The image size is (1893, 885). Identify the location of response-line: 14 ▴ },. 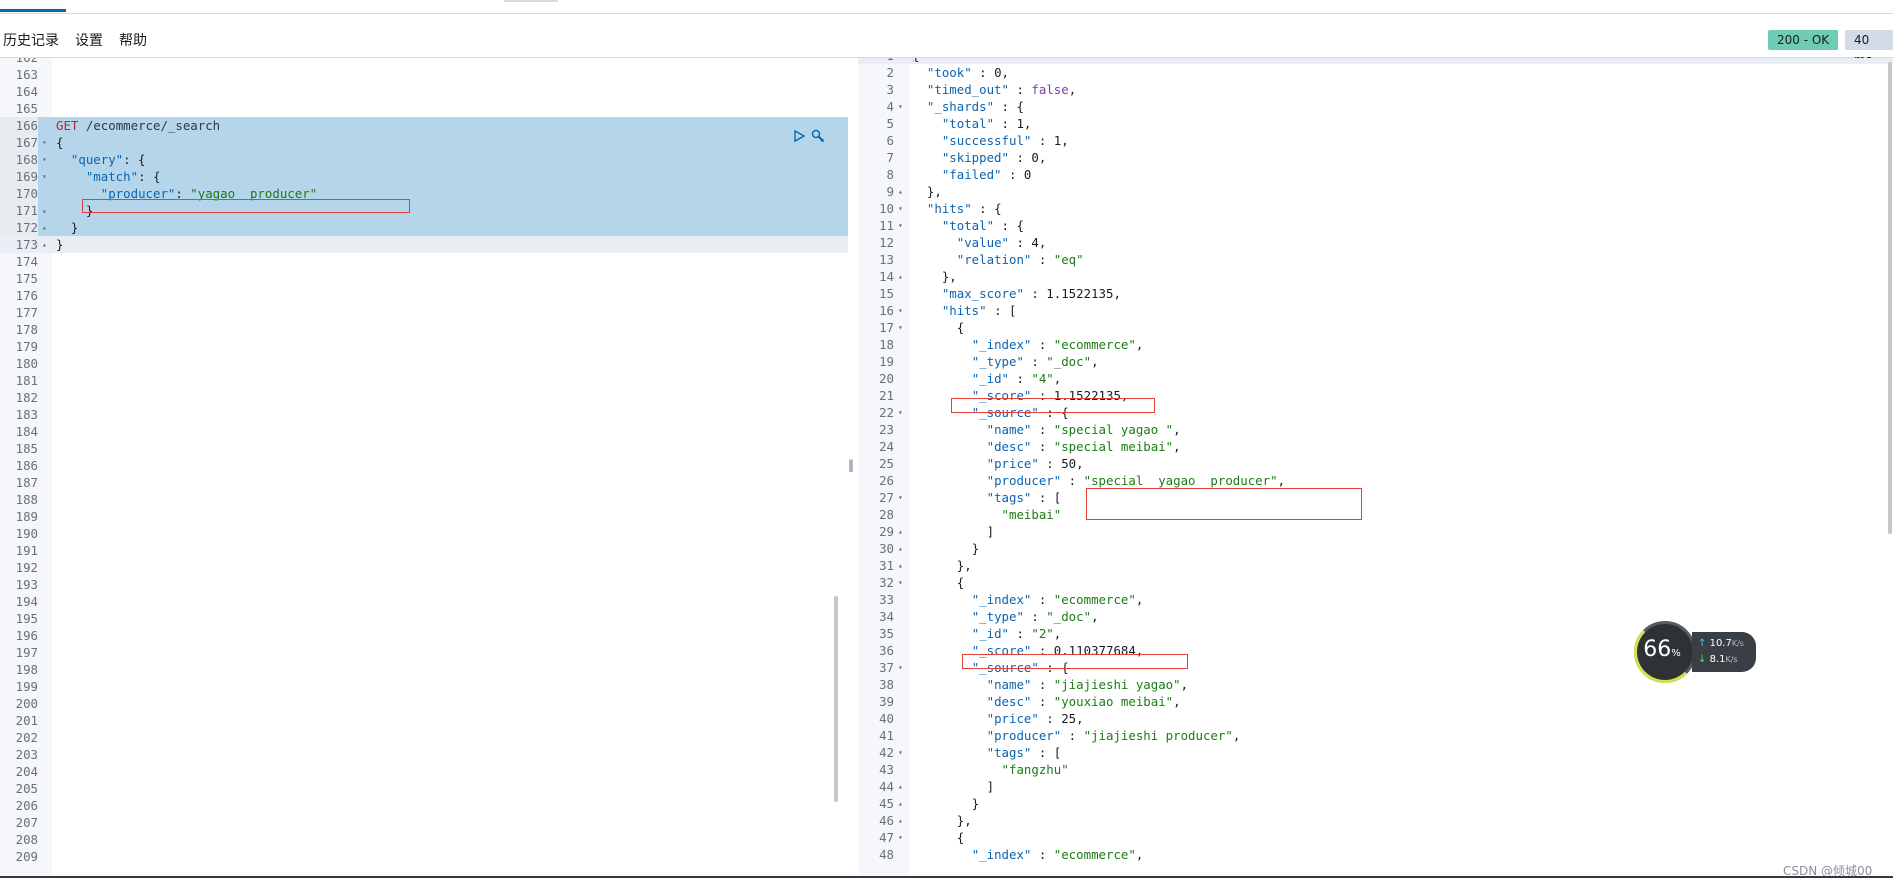
(1375, 276).